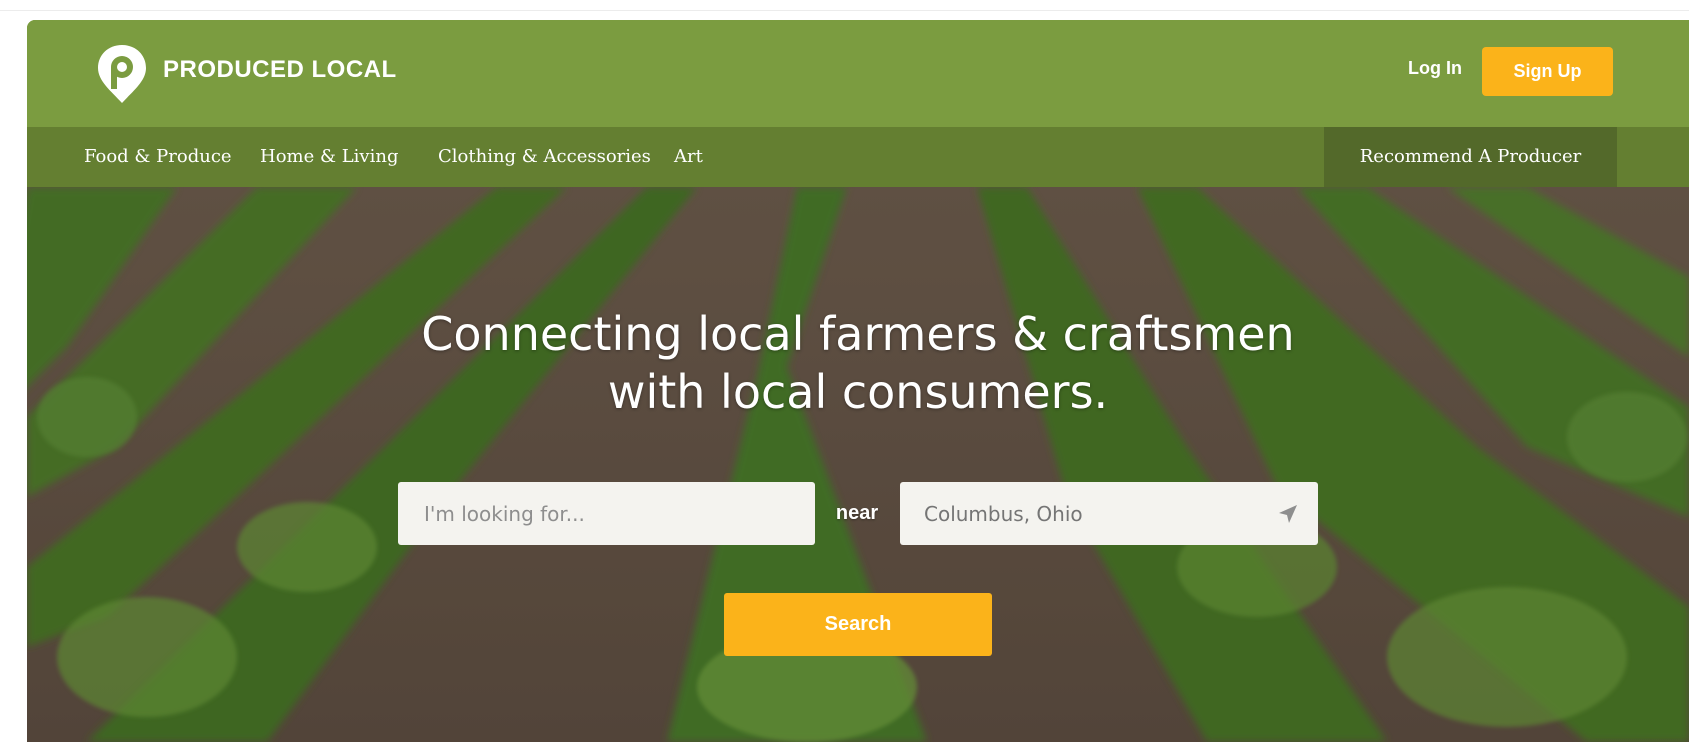 This screenshot has height=742, width=1689. I want to click on login-link: Log In, so click(1435, 68).